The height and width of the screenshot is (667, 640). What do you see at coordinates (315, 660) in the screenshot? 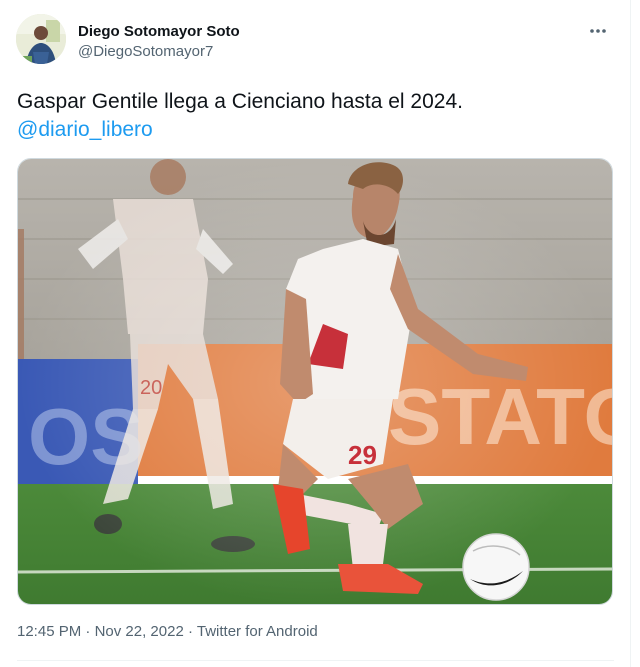
I see `divider` at bounding box center [315, 660].